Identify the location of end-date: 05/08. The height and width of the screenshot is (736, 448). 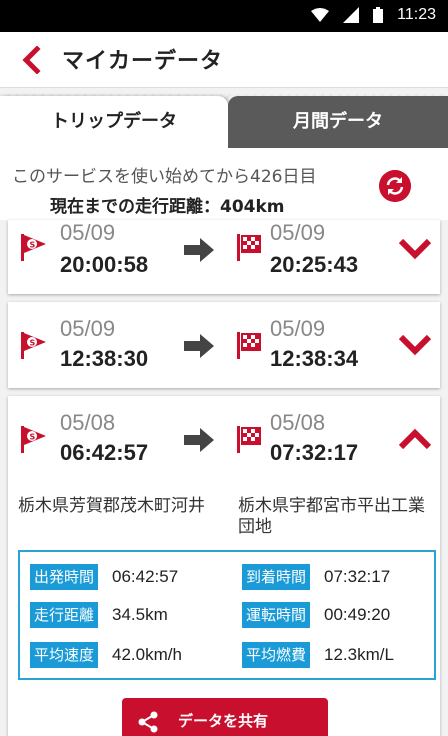
(298, 422).